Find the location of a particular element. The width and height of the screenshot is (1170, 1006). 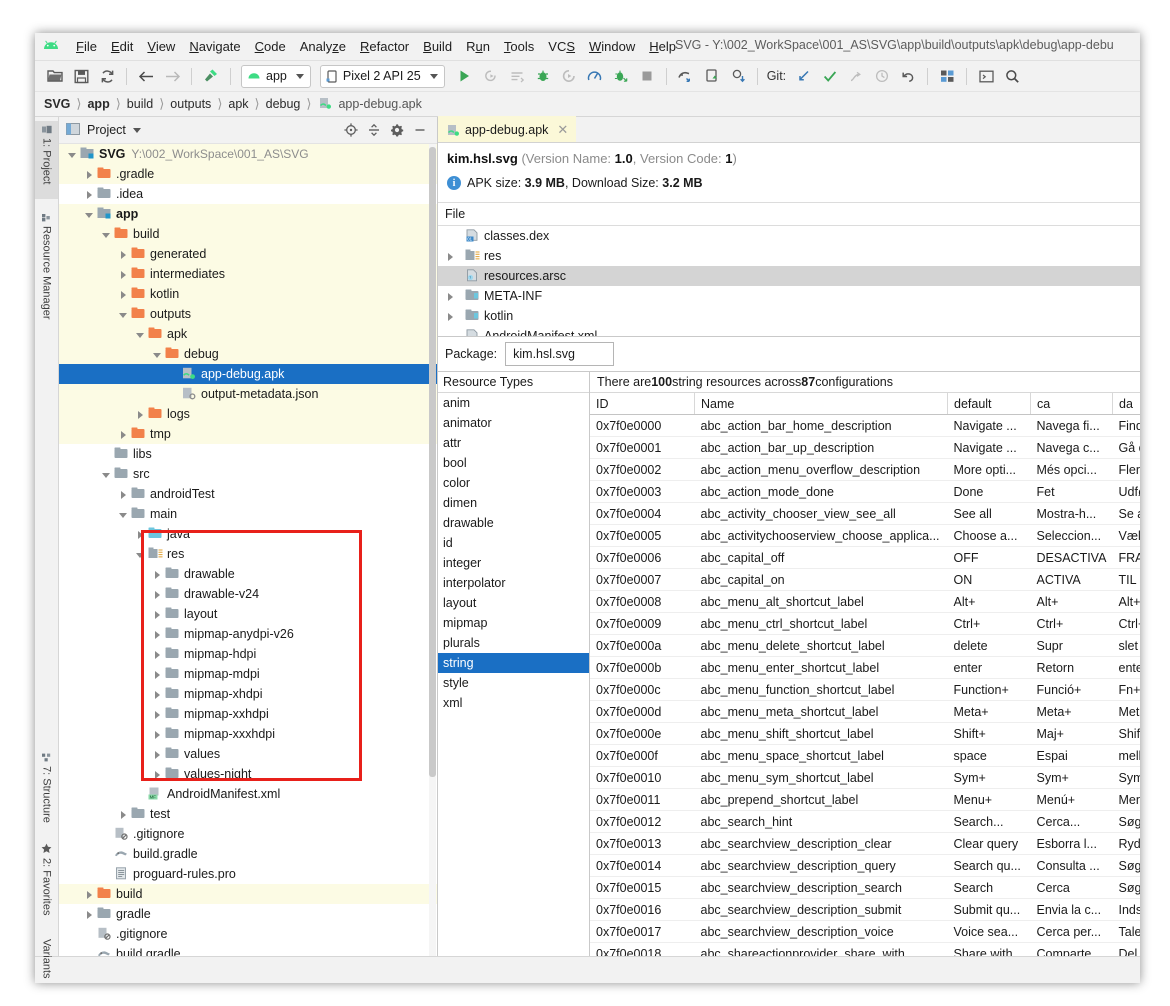

menu-tools: Tools is located at coordinates (519, 46).